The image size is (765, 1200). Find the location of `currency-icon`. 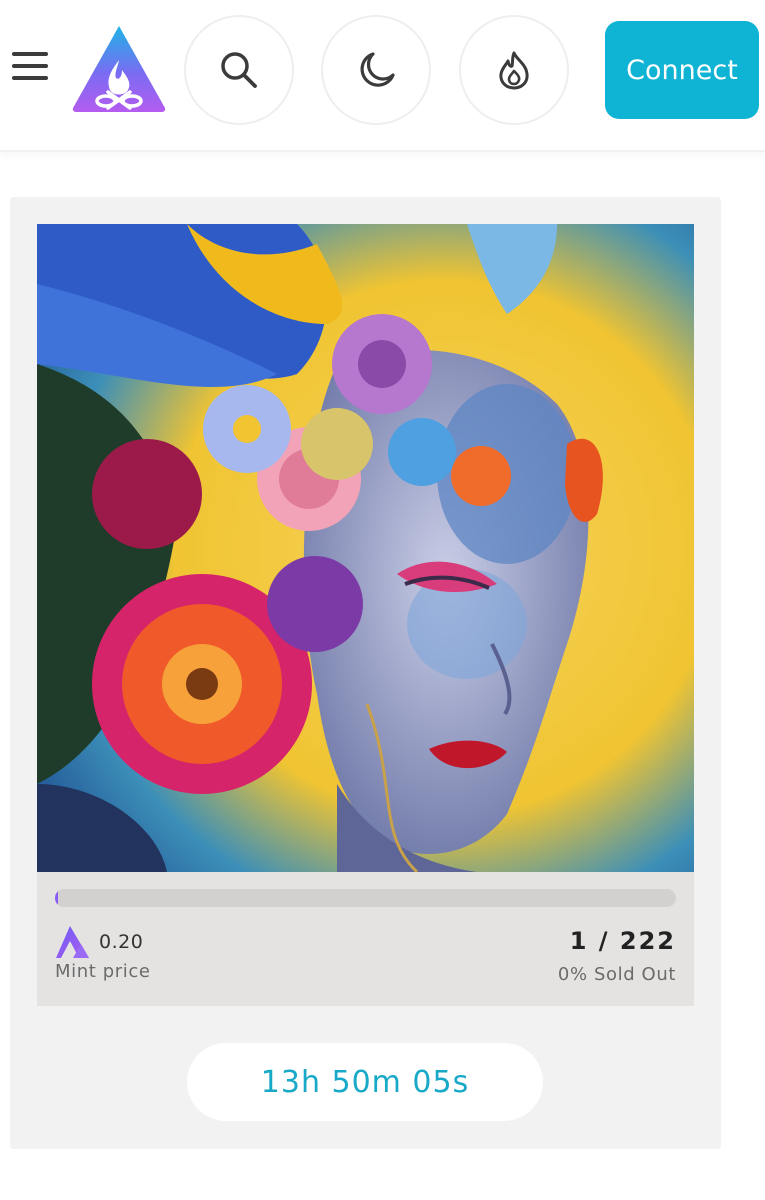

currency-icon is located at coordinates (72, 942).